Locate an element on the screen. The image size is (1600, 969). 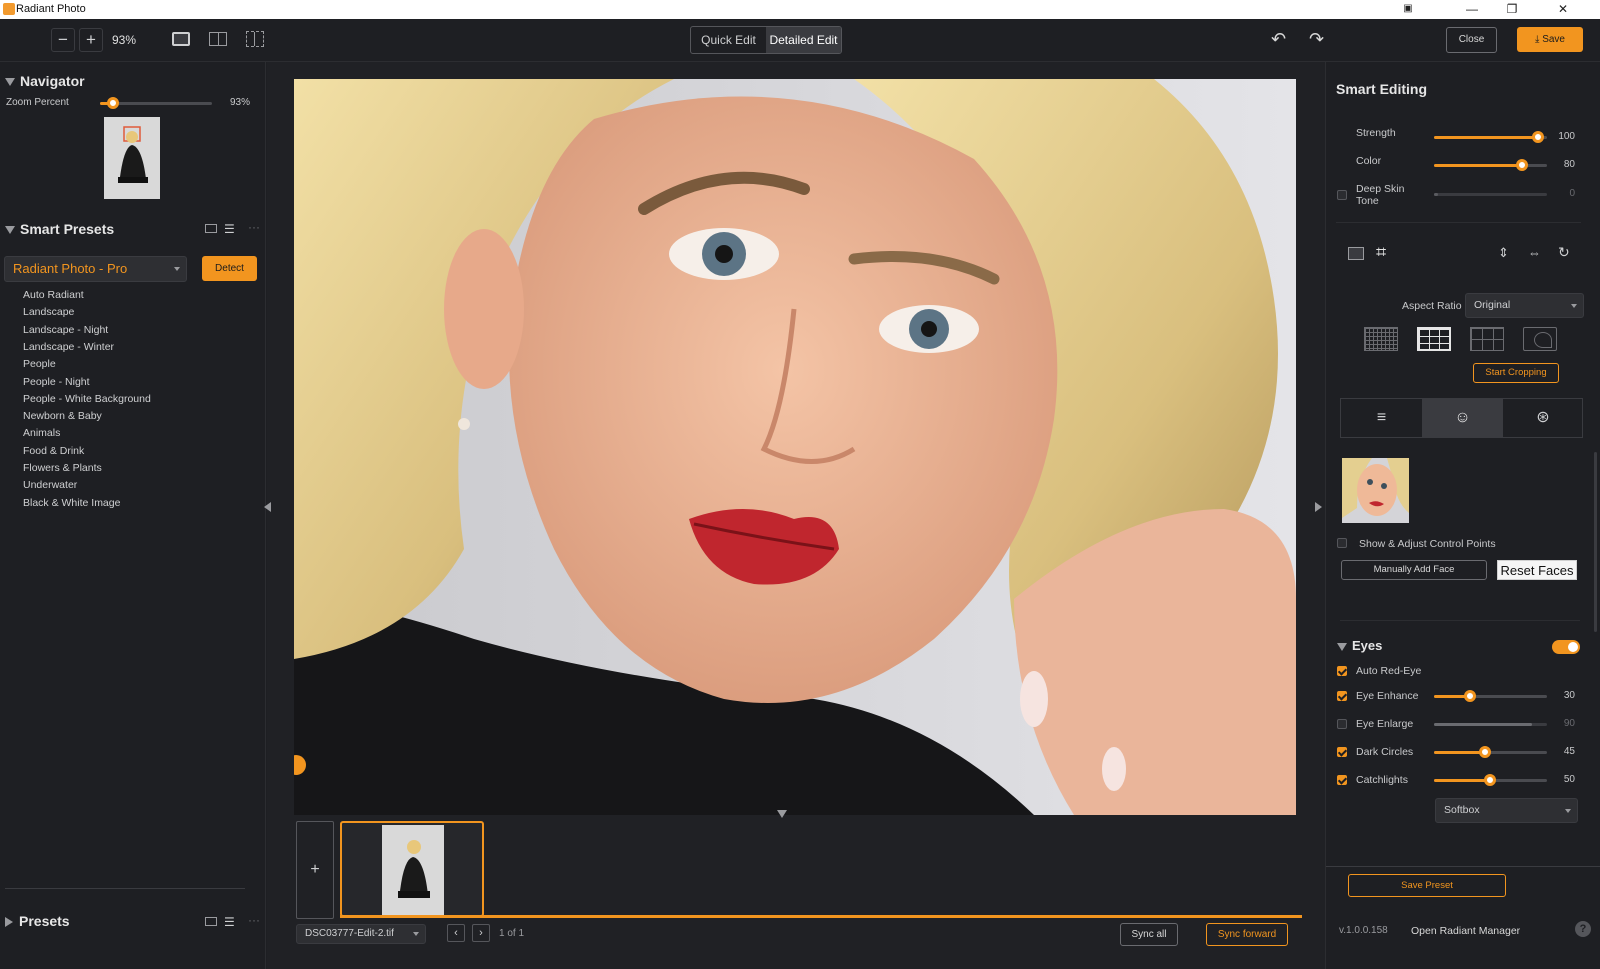
smart-preset-item: Landscape - Night is located at coordinates (65, 330).